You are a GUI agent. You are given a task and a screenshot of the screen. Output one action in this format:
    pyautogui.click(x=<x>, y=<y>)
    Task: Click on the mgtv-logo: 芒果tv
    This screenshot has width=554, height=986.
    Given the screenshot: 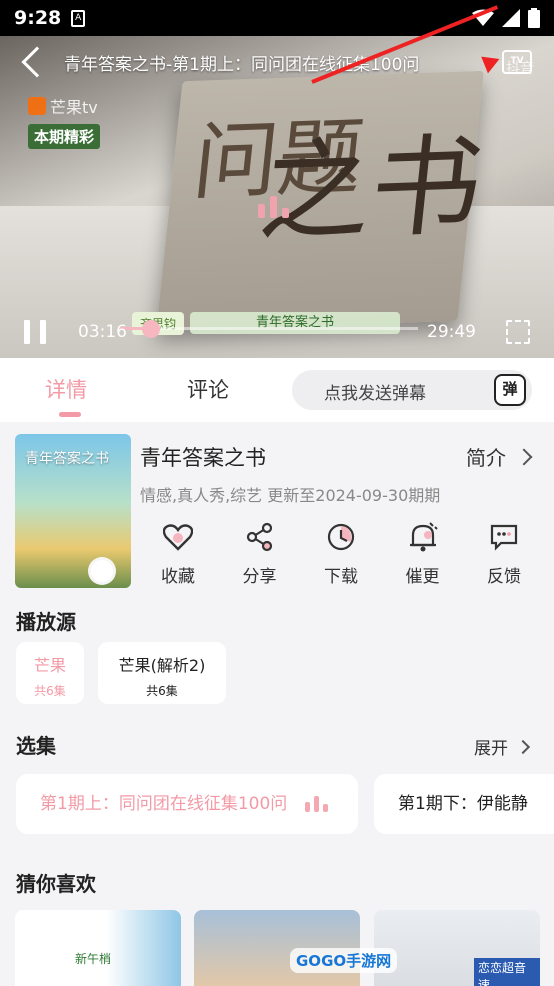 What is the action you would take?
    pyautogui.click(x=63, y=106)
    